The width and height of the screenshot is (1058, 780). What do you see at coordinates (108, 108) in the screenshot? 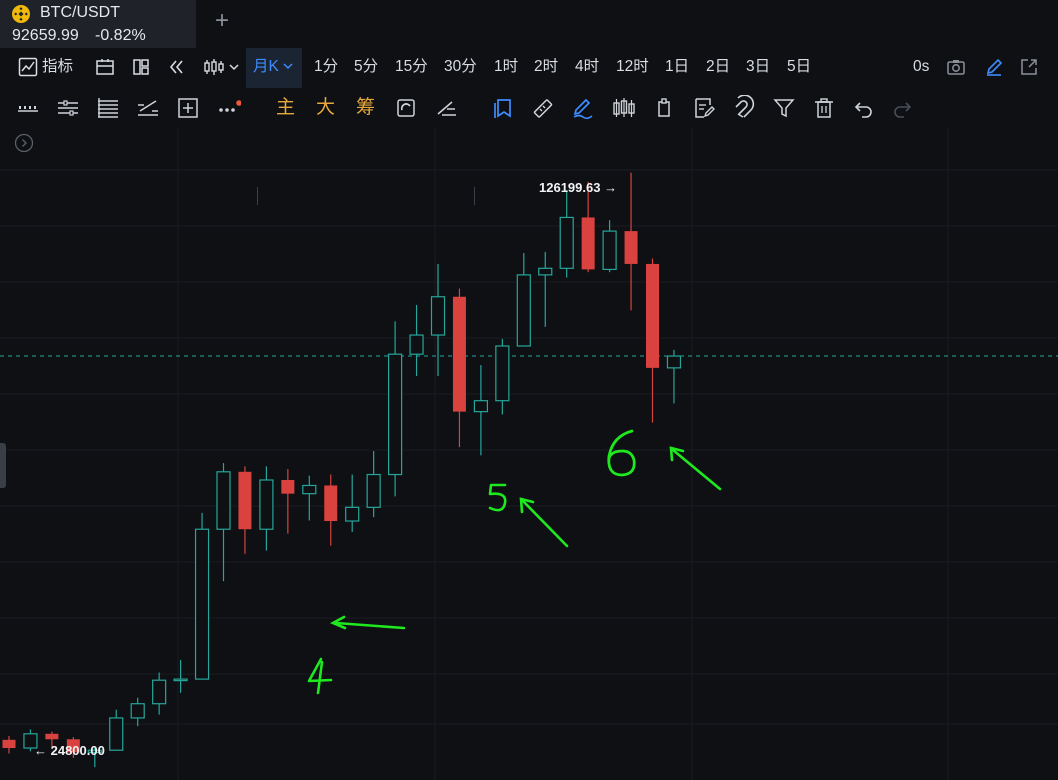
I see `fib-lines-button` at bounding box center [108, 108].